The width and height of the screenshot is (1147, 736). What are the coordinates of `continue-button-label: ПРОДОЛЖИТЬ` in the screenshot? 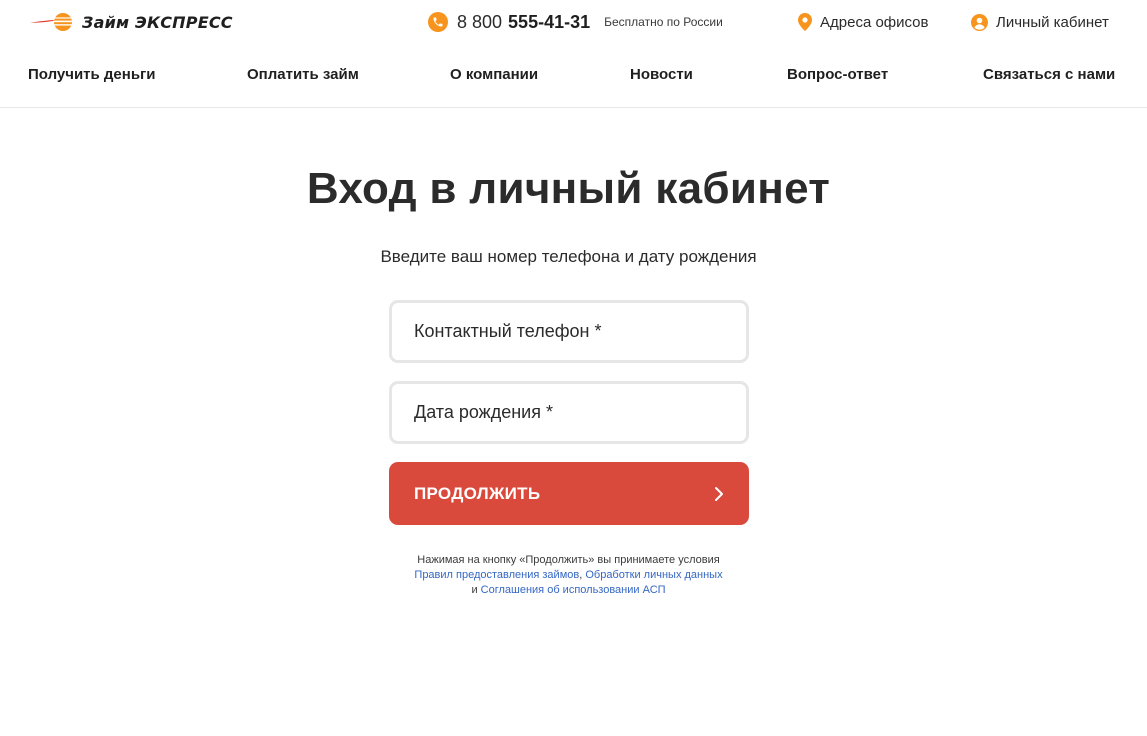 It's located at (477, 493).